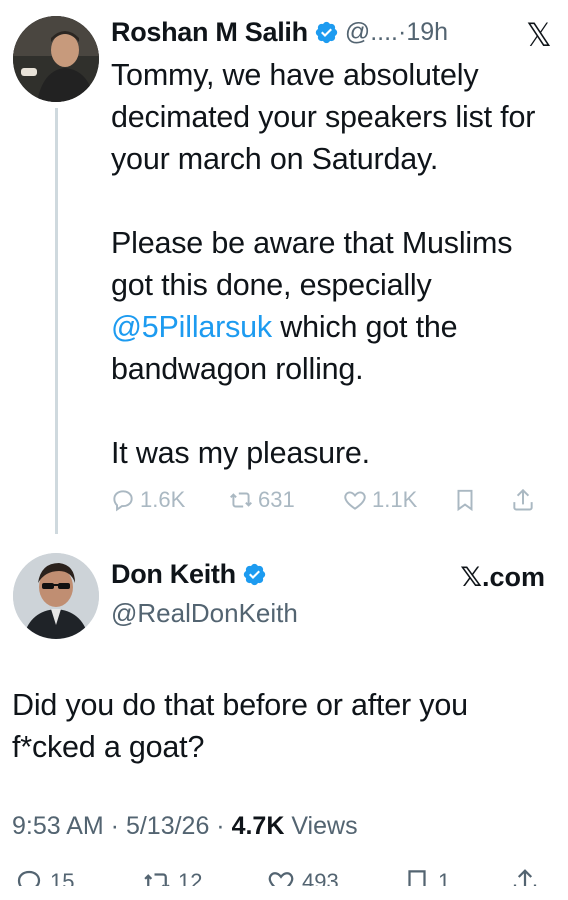  What do you see at coordinates (284, 893) in the screenshot?
I see `cropped-bottom-edge` at bounding box center [284, 893].